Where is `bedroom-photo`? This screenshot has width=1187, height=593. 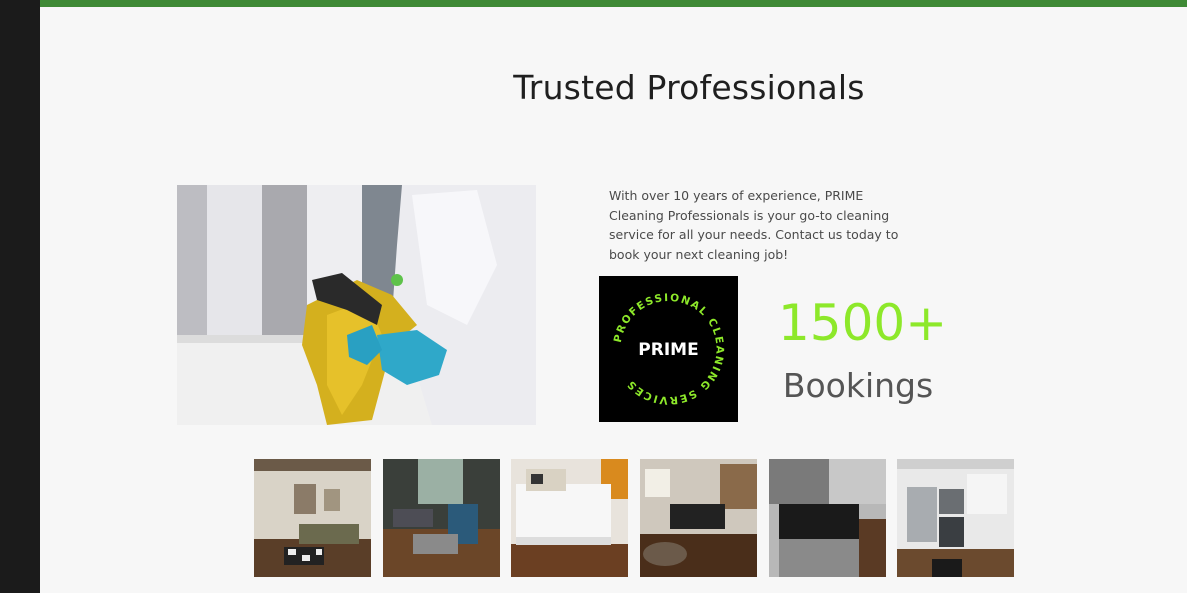
bedroom-photo is located at coordinates (569, 518).